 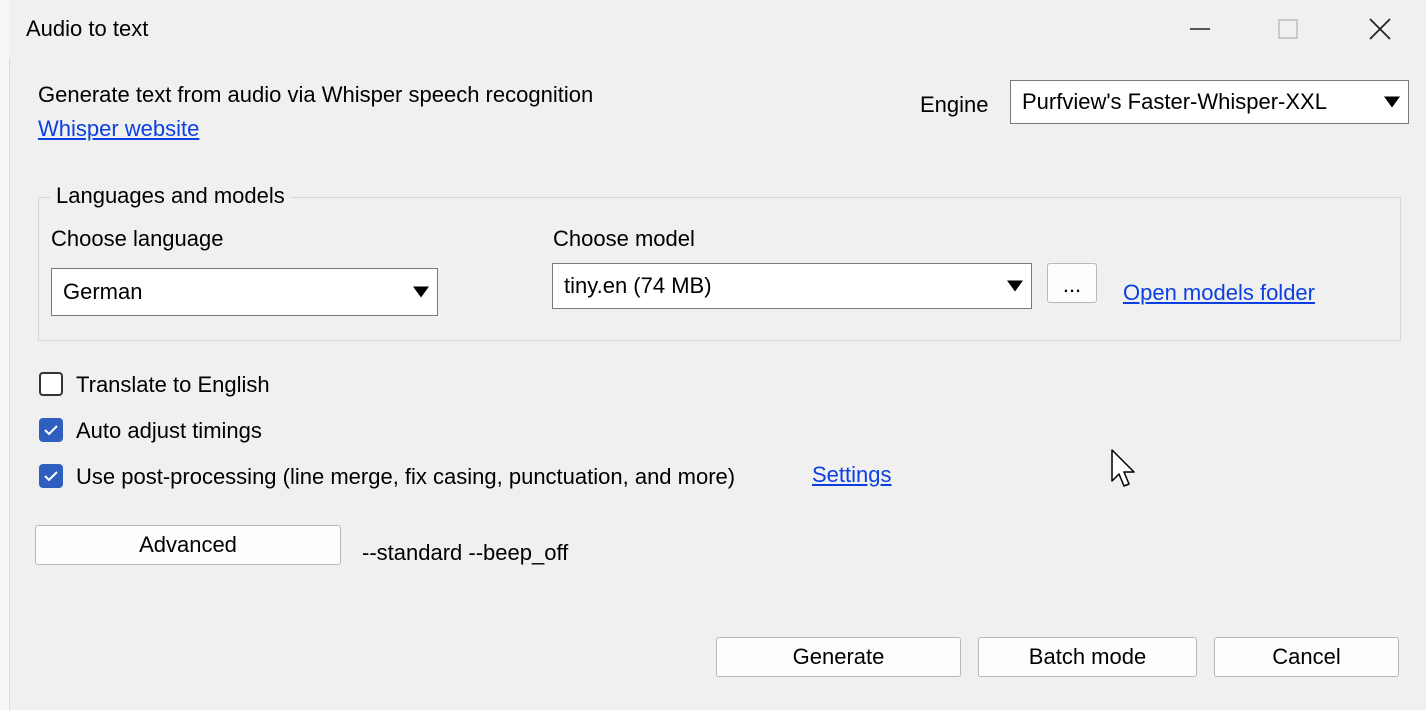 What do you see at coordinates (51, 384) in the screenshot?
I see `translate-checkbox` at bounding box center [51, 384].